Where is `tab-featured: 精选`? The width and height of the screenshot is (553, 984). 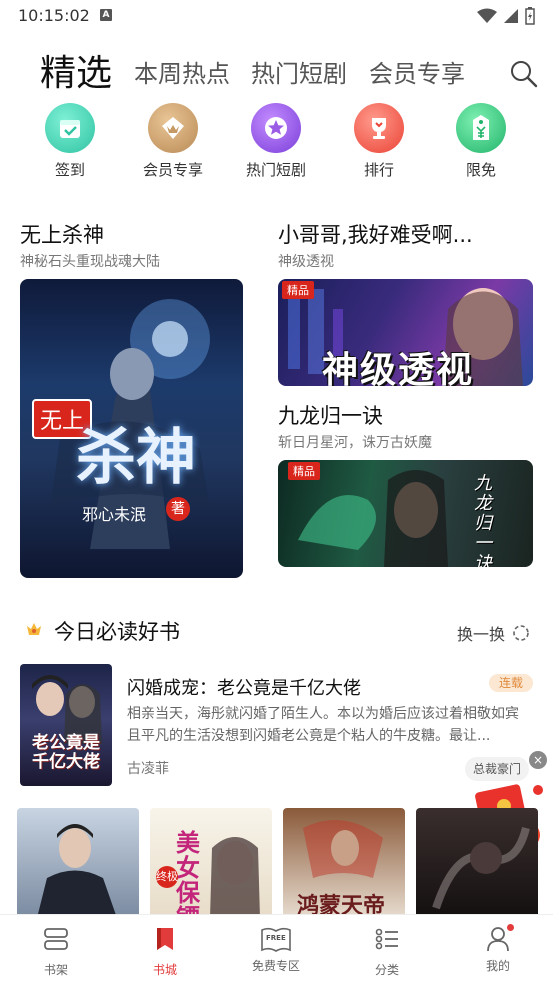
tab-featured: 精选 is located at coordinates (76, 70).